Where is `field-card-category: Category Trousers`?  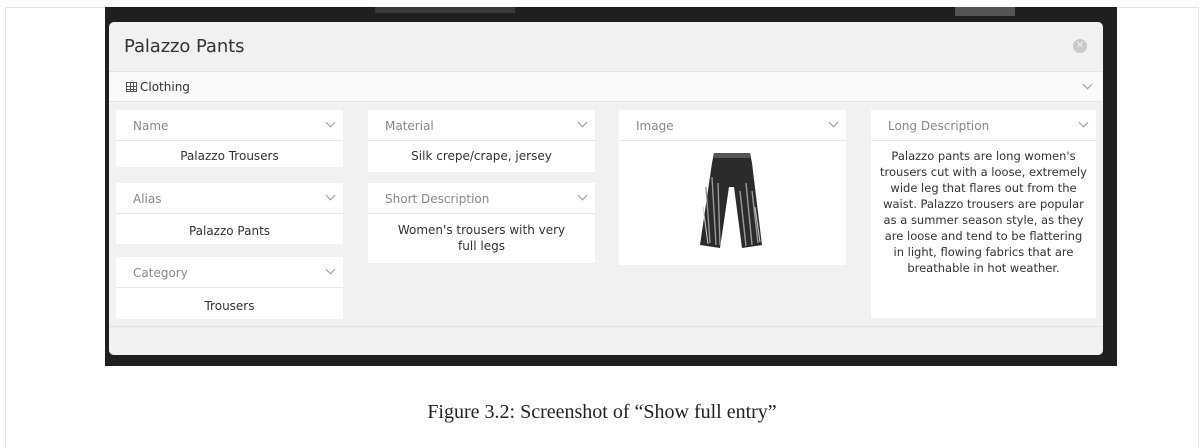 field-card-category: Category Trousers is located at coordinates (229, 288).